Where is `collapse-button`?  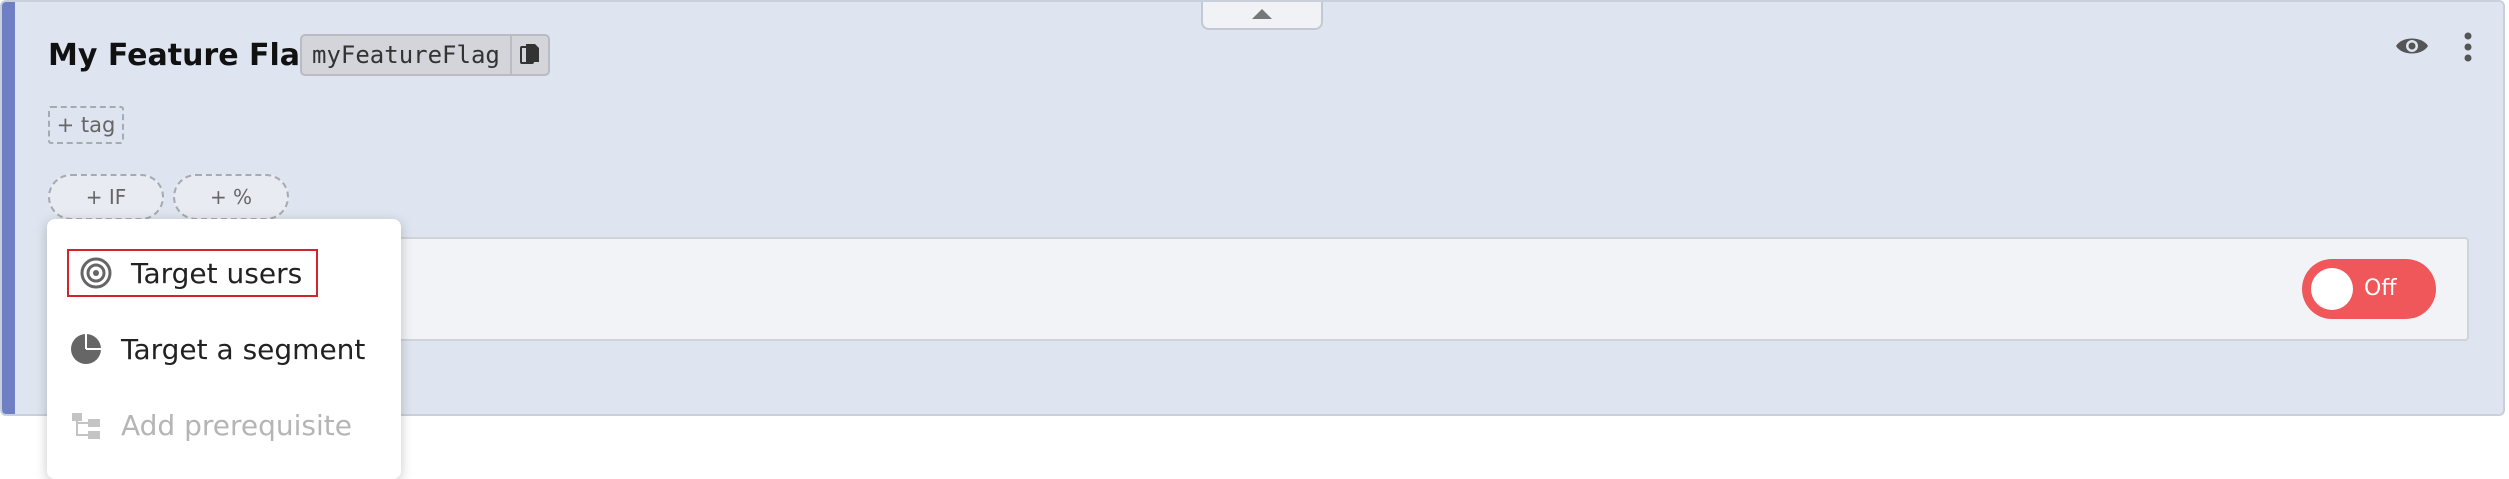 collapse-button is located at coordinates (1262, 16).